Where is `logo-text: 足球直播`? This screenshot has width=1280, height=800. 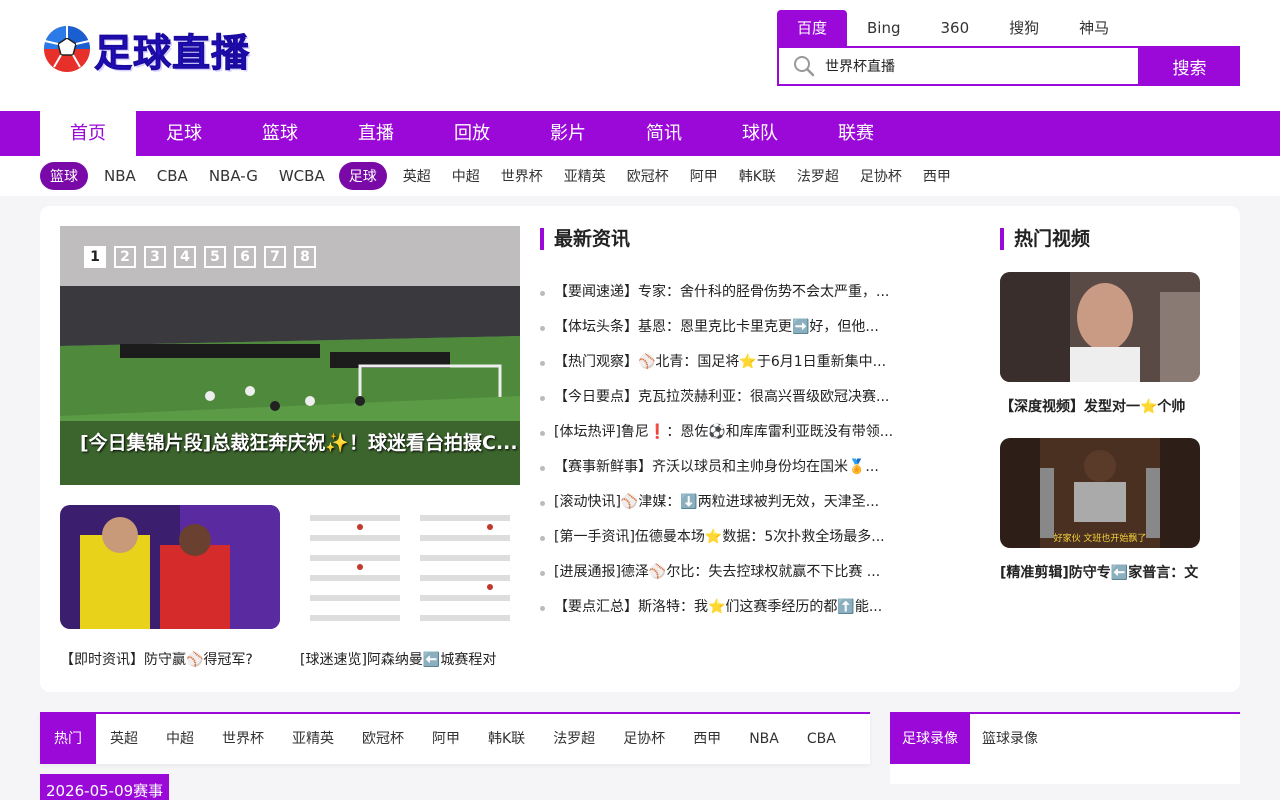
logo-text: 足球直播 is located at coordinates (172, 52).